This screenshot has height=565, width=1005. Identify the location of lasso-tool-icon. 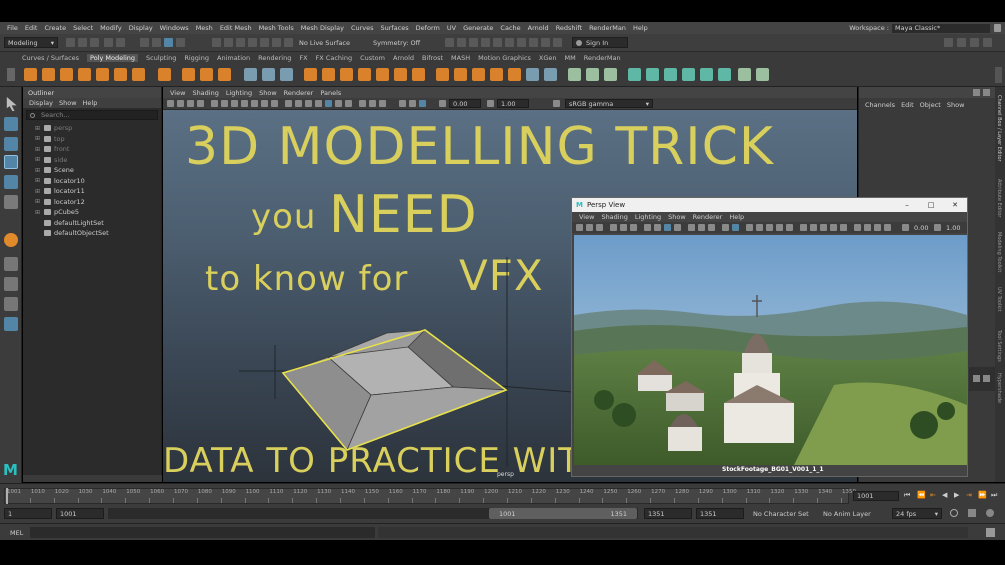
(11, 124).